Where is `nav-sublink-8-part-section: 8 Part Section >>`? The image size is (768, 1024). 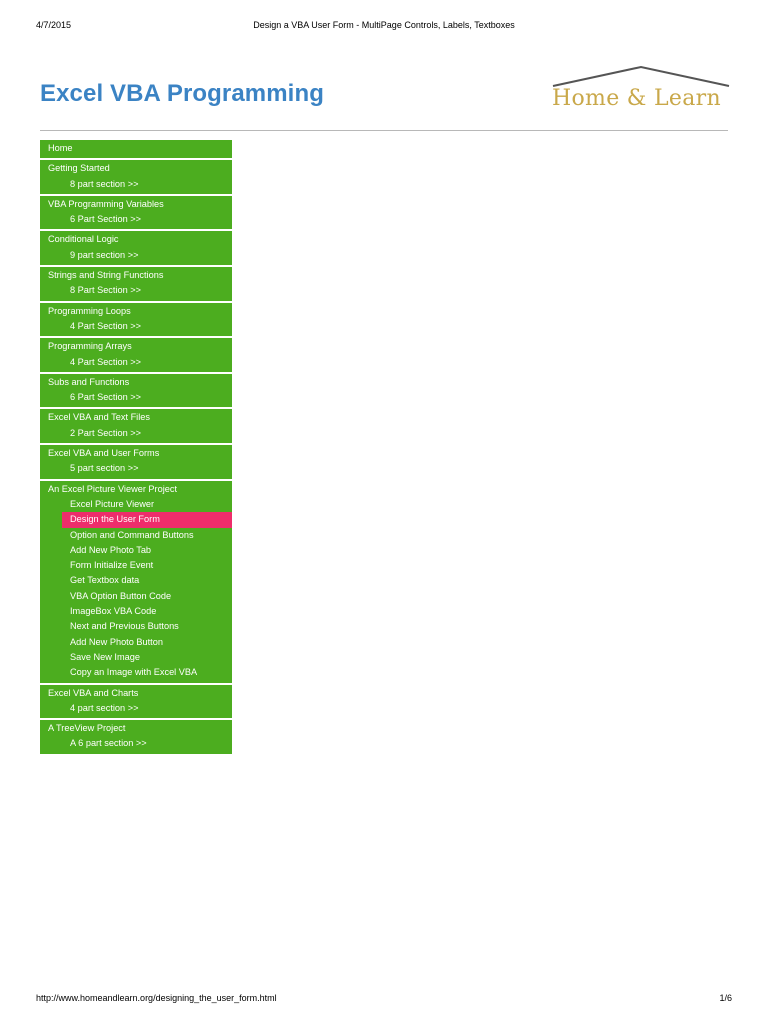
nav-sublink-8-part-section: 8 Part Section >> is located at coordinates (136, 290).